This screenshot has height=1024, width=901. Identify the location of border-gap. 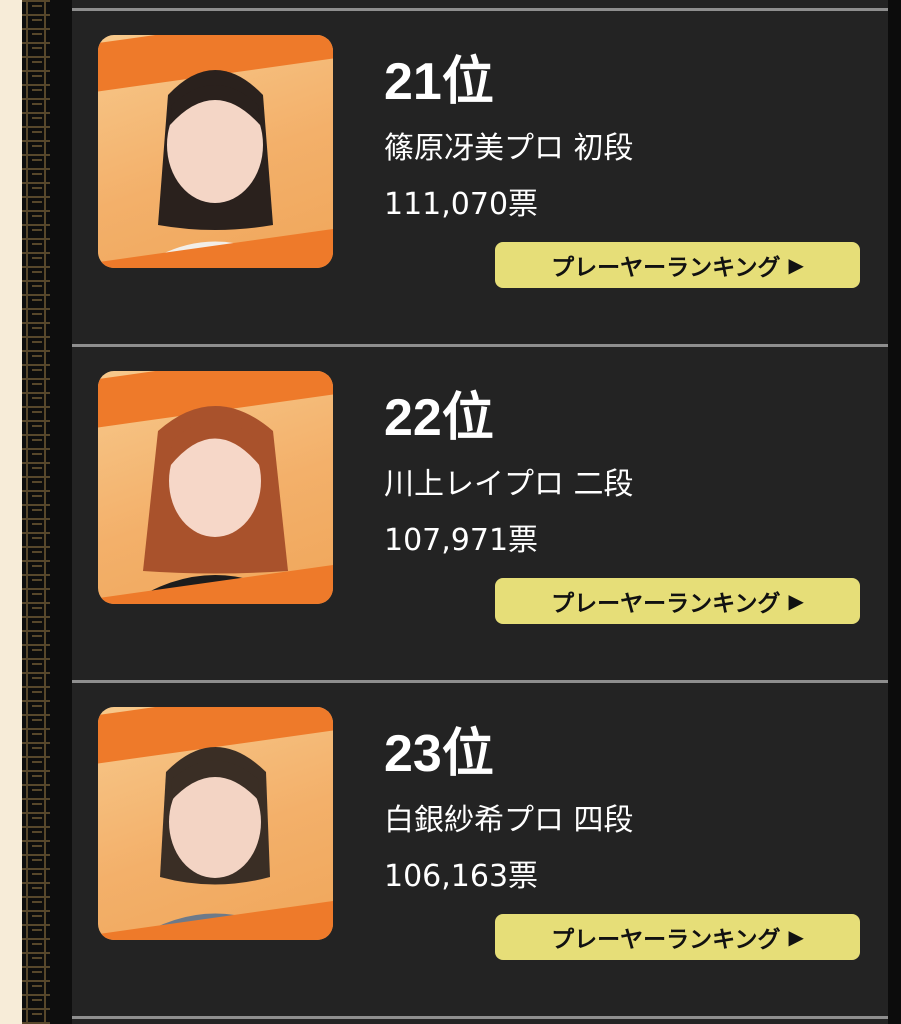
(61, 512).